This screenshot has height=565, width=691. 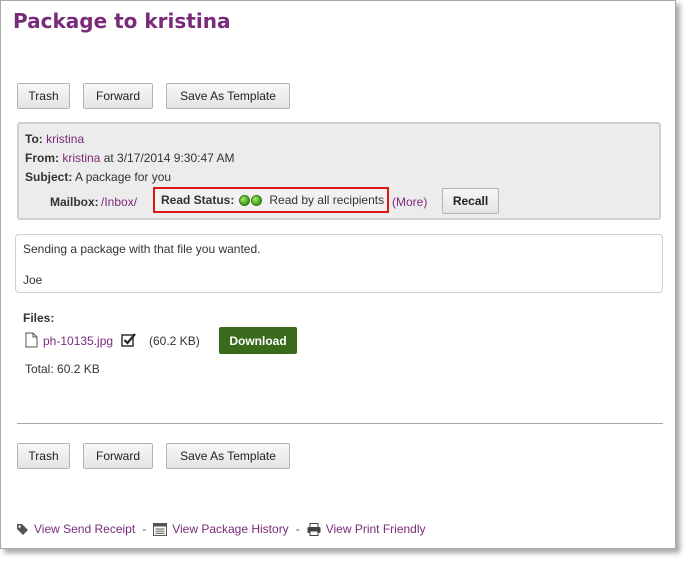 I want to click on trash-button: Trash, so click(x=43, y=96).